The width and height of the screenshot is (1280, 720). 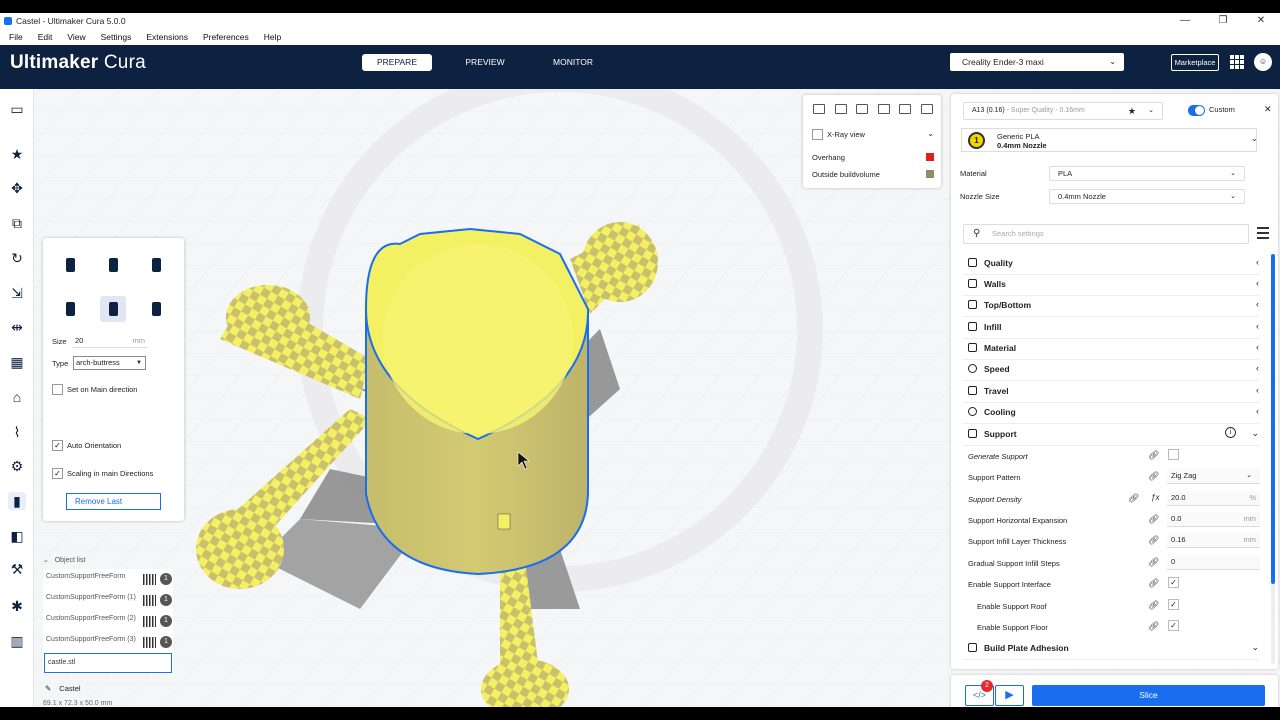 I want to click on support-blocker-icon: ⌂, so click(x=17, y=397).